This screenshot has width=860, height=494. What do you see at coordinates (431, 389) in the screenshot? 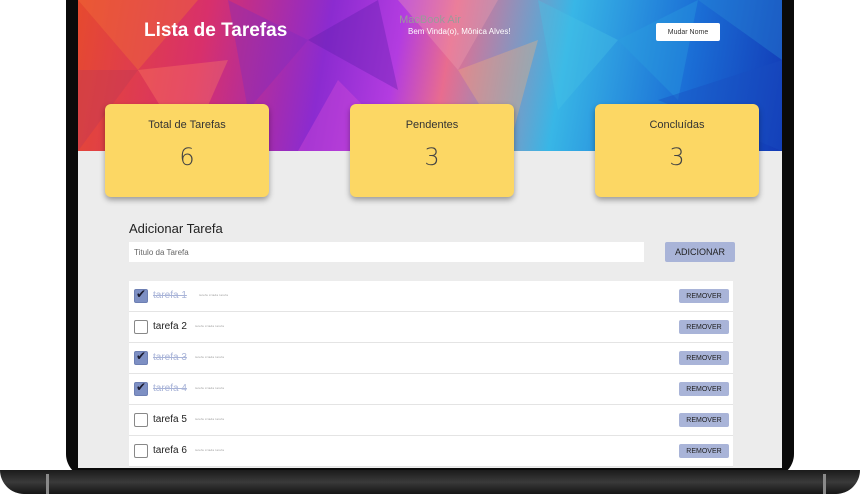
I see `task-row: ✔ tarefa 4 tarefa criada tarefa REMOVER` at bounding box center [431, 389].